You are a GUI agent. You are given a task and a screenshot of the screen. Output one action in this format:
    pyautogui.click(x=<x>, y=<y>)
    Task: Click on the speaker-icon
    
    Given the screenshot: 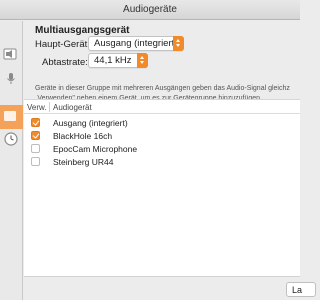 What is the action you would take?
    pyautogui.click(x=11, y=55)
    